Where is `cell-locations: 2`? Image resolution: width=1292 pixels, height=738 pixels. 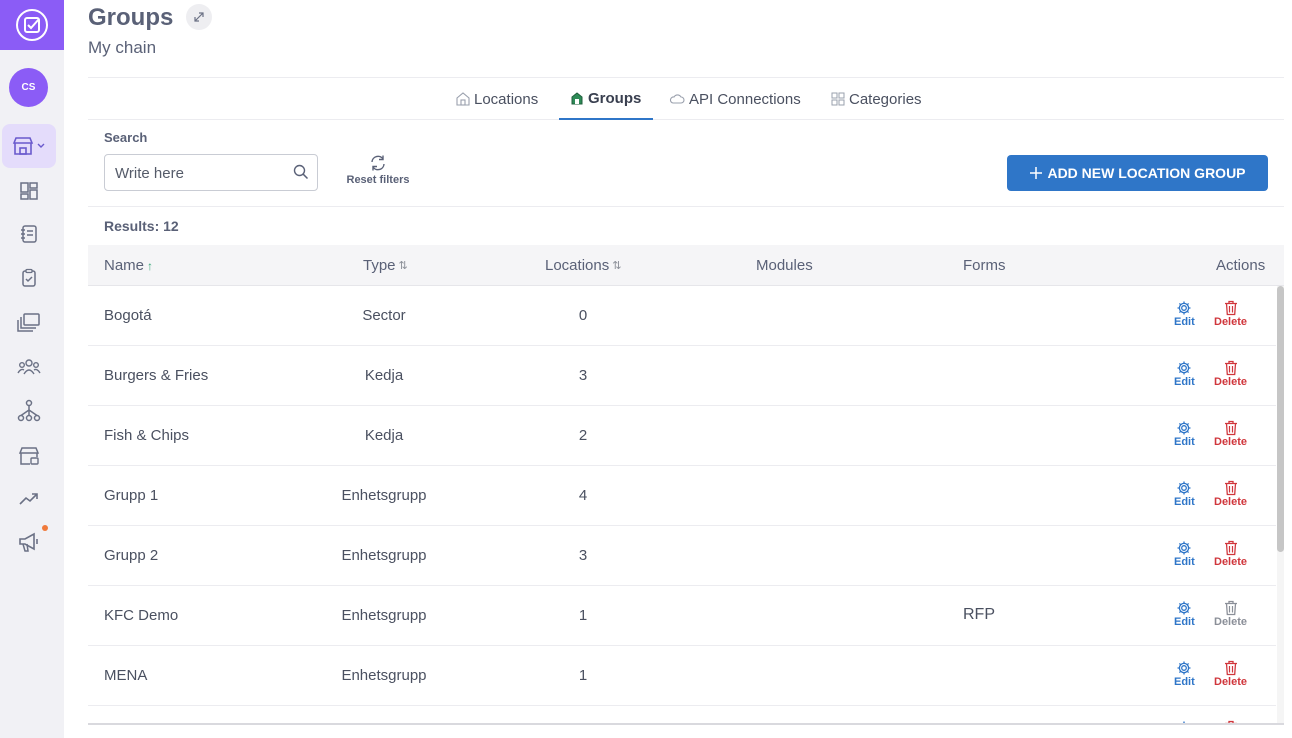 cell-locations: 2 is located at coordinates (583, 435).